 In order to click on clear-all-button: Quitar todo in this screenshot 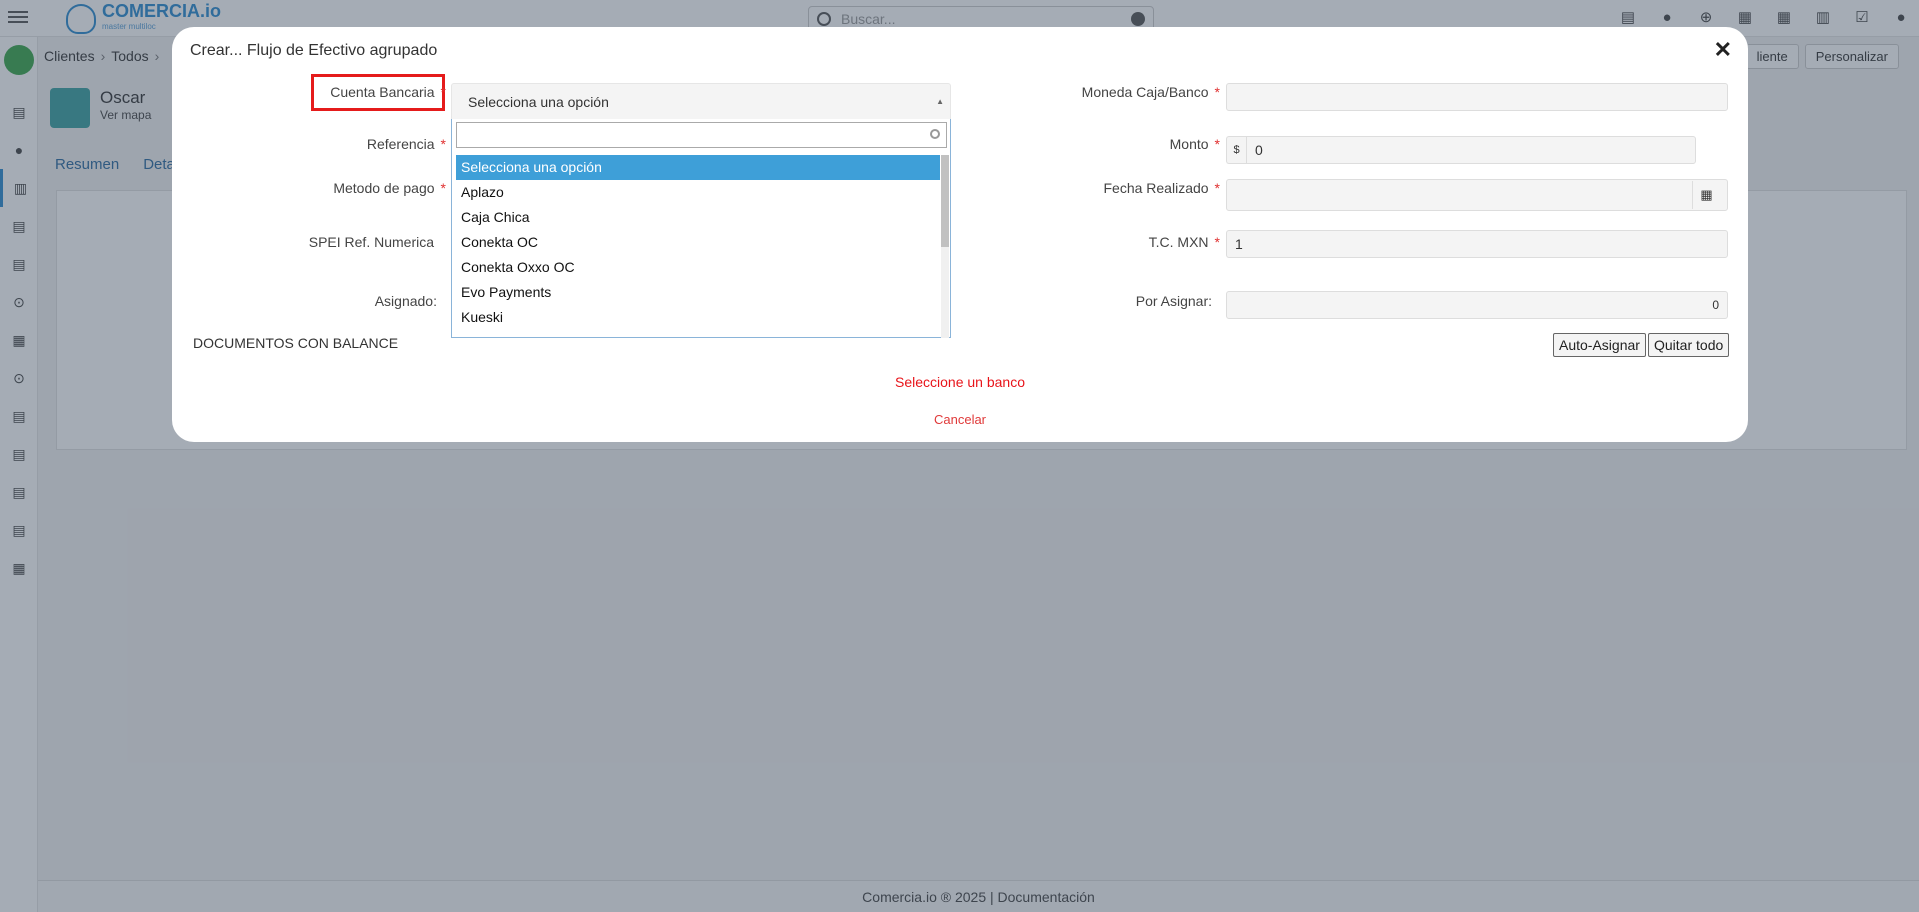, I will do `click(1689, 345)`.